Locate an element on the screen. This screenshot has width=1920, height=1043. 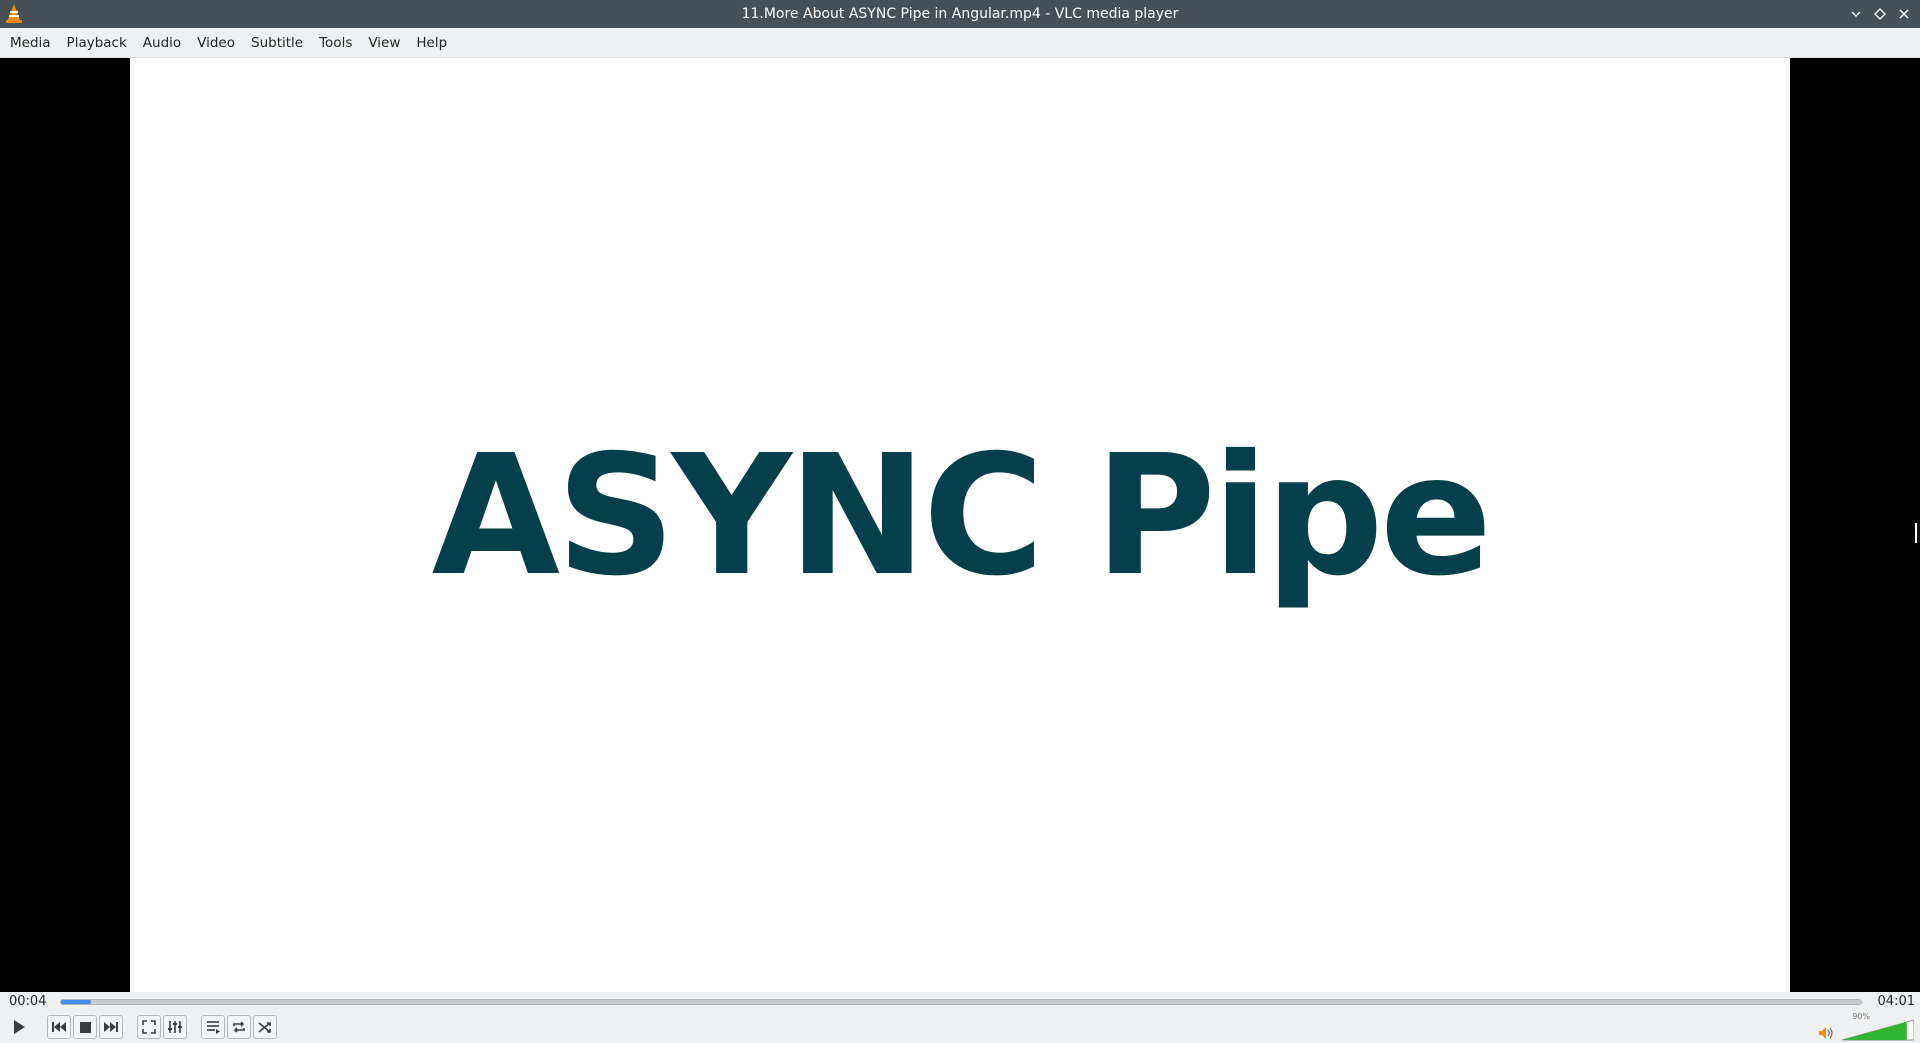
play-icon is located at coordinates (19, 1027).